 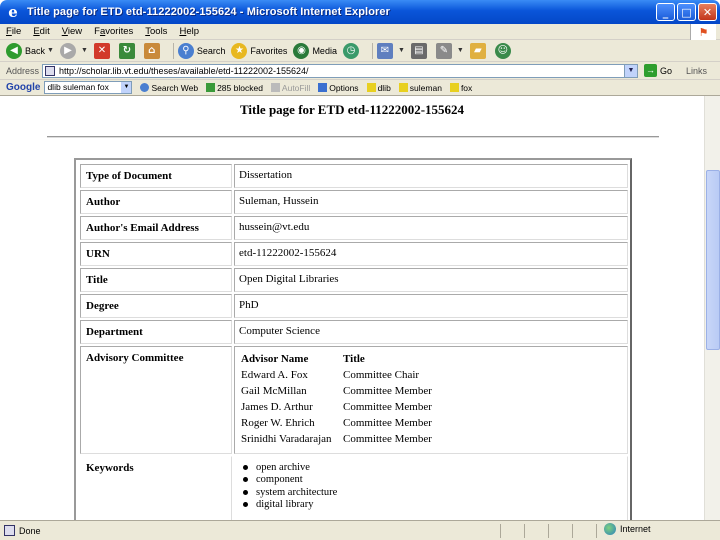 I want to click on row-label: Department, so click(x=156, y=332).